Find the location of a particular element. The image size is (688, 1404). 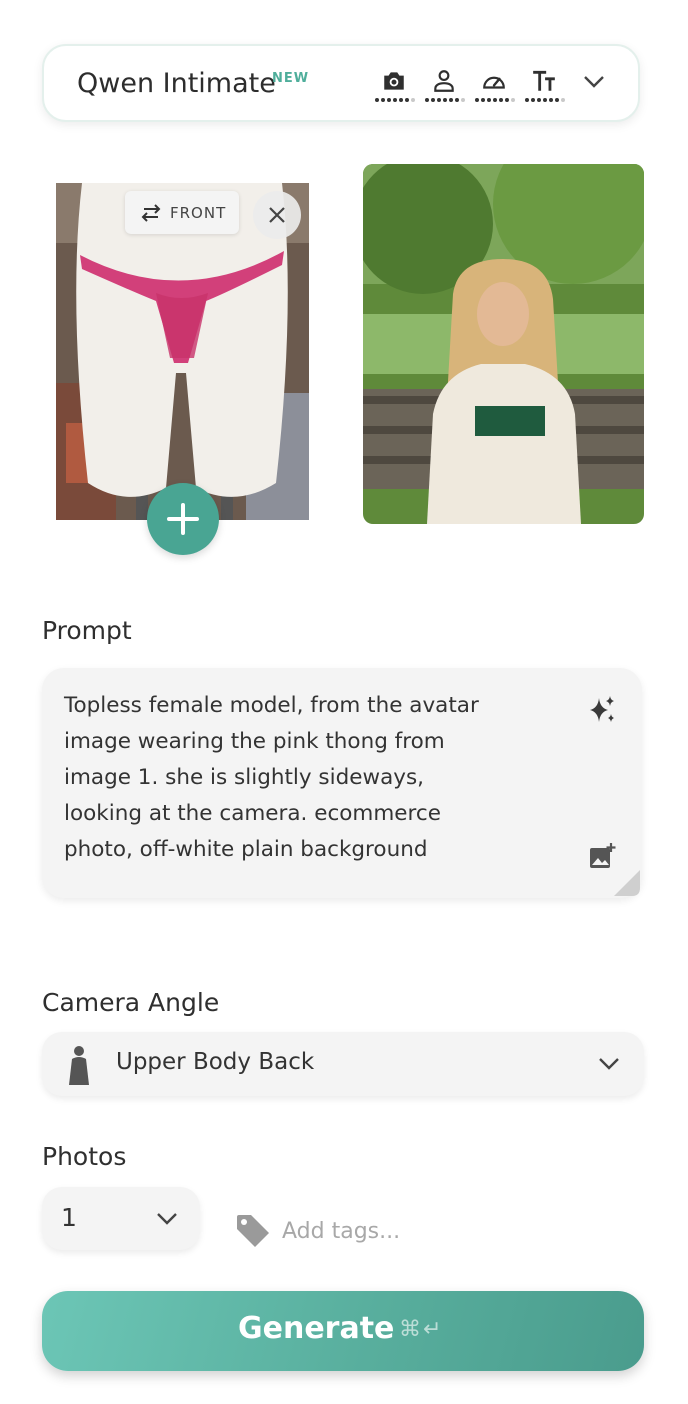

model-name: Qwen Intimate is located at coordinates (176, 83).